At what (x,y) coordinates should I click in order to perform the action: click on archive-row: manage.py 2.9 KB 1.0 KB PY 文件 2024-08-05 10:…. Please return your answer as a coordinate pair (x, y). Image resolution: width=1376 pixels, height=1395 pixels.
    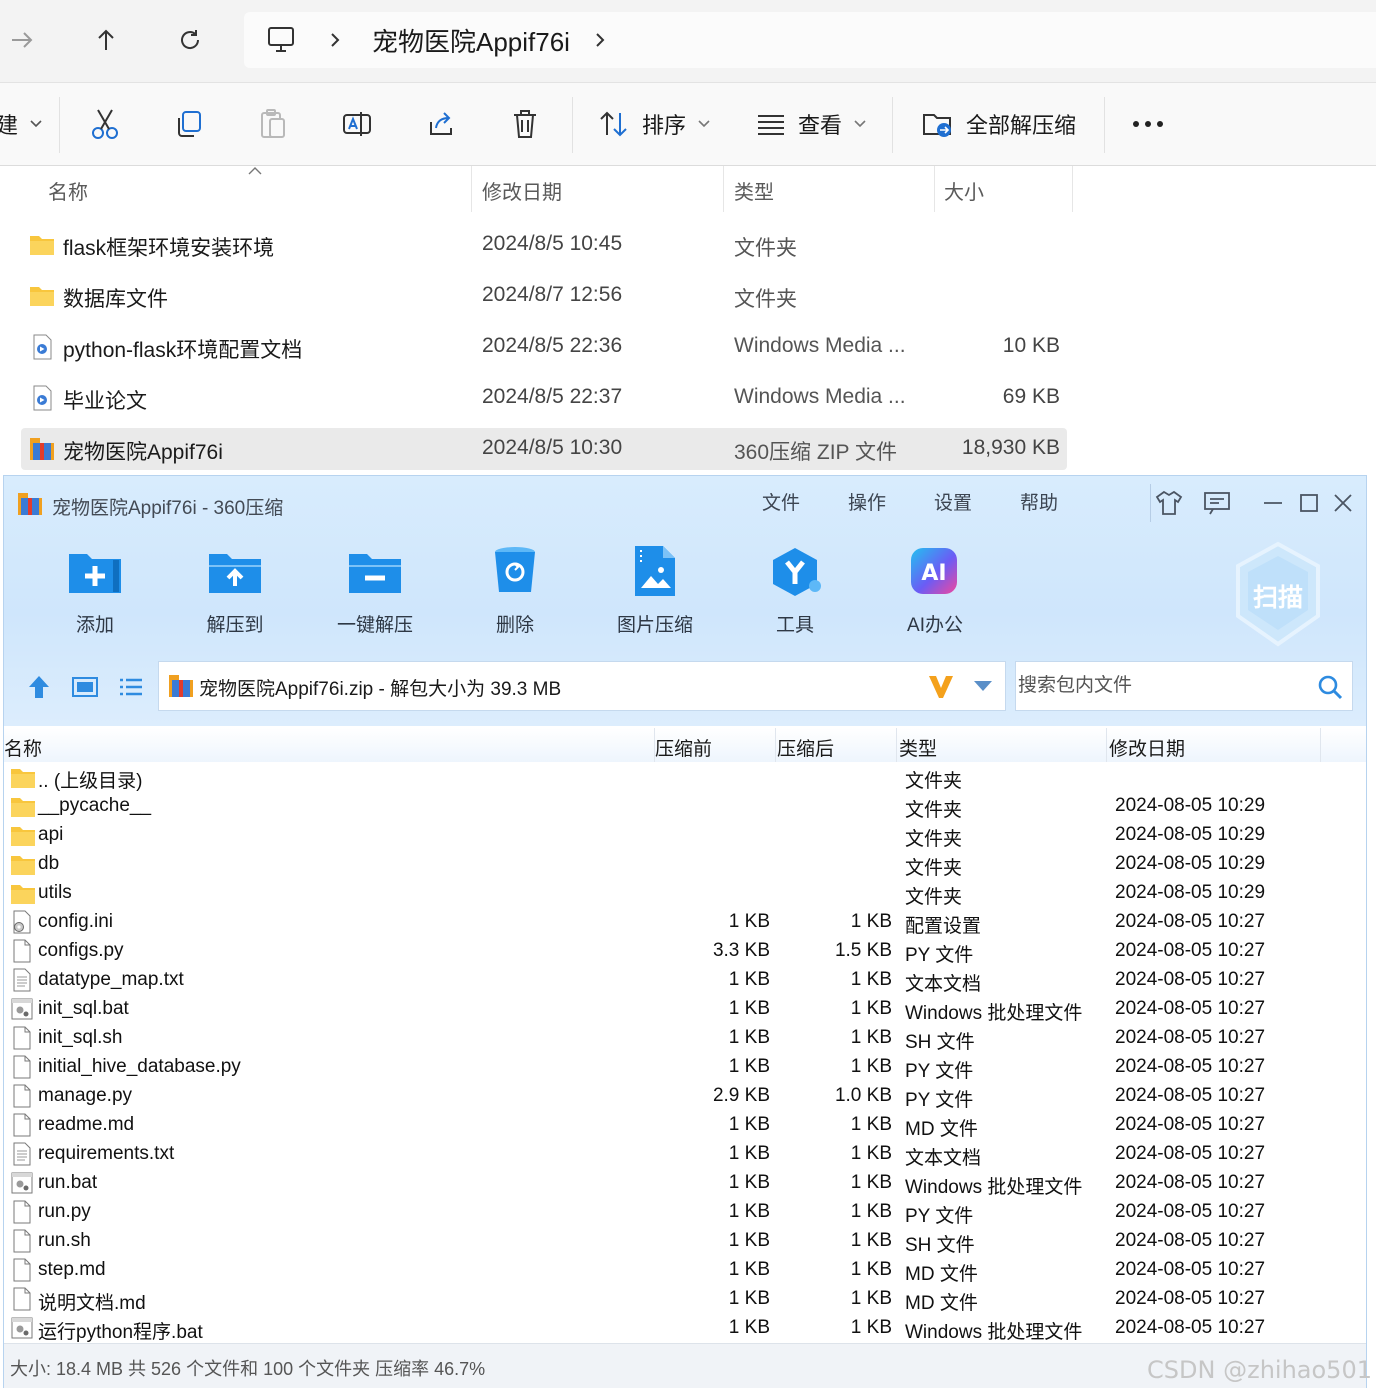
    Looking at the image, I should click on (685, 1096).